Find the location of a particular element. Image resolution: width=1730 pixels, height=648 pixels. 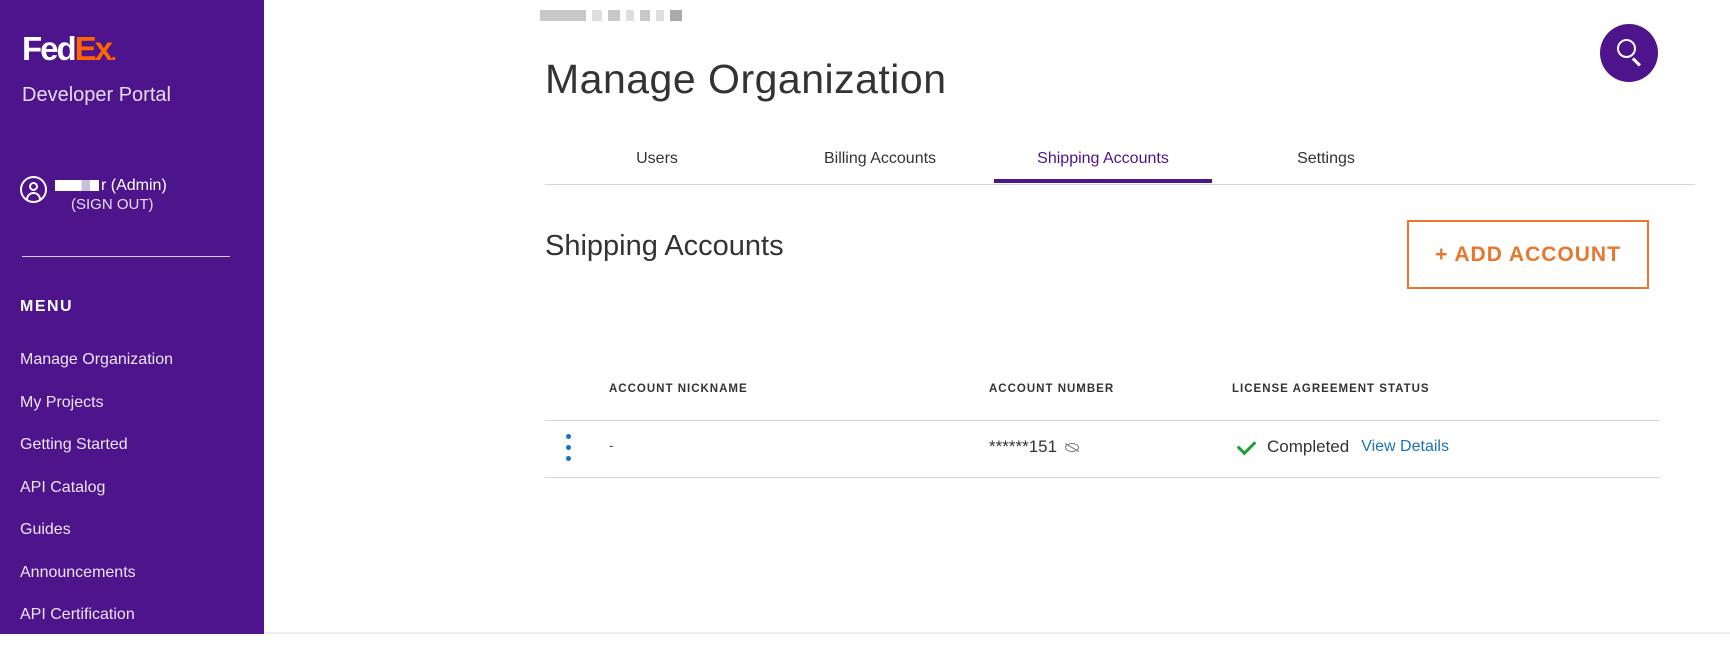

search-button is located at coordinates (1629, 53).